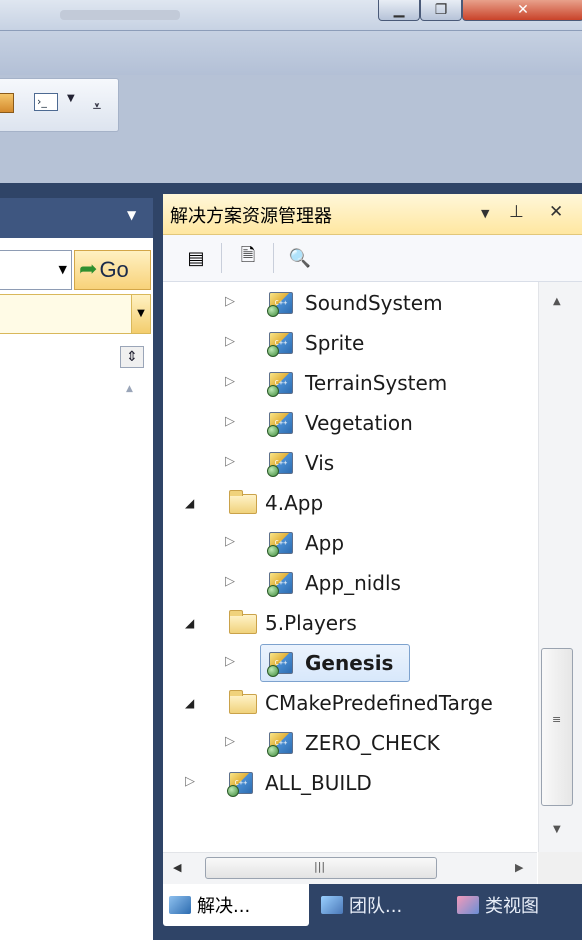  Describe the element at coordinates (376, 383) in the screenshot. I see `tree-item-label: TerrainSystem` at that location.